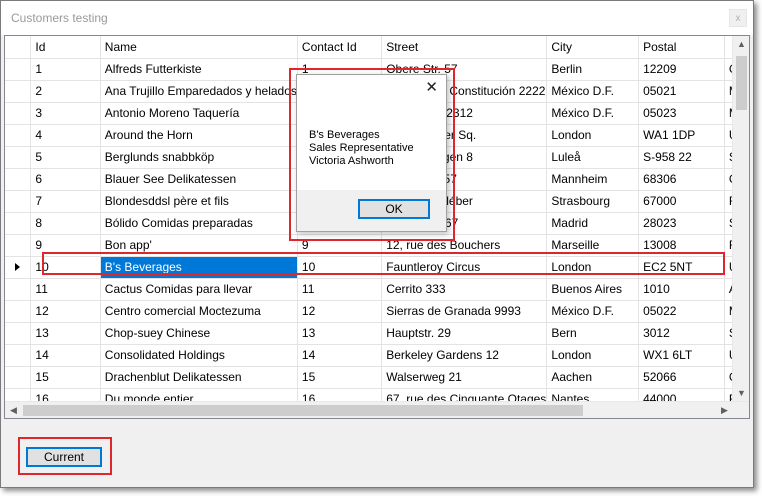 The width and height of the screenshot is (762, 496). What do you see at coordinates (65, 157) in the screenshot?
I see `cell-id: 5` at bounding box center [65, 157].